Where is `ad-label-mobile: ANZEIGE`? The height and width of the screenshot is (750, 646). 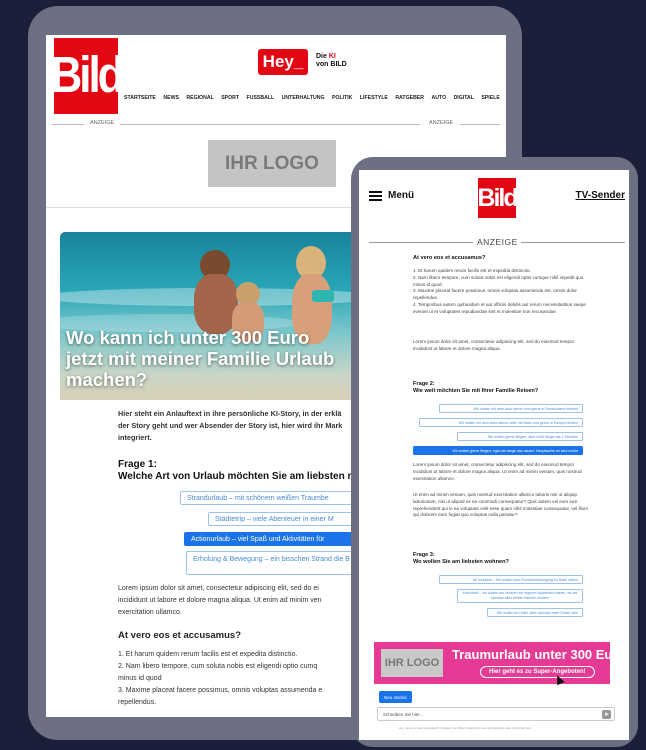
ad-label-mobile: ANZEIGE is located at coordinates (497, 242).